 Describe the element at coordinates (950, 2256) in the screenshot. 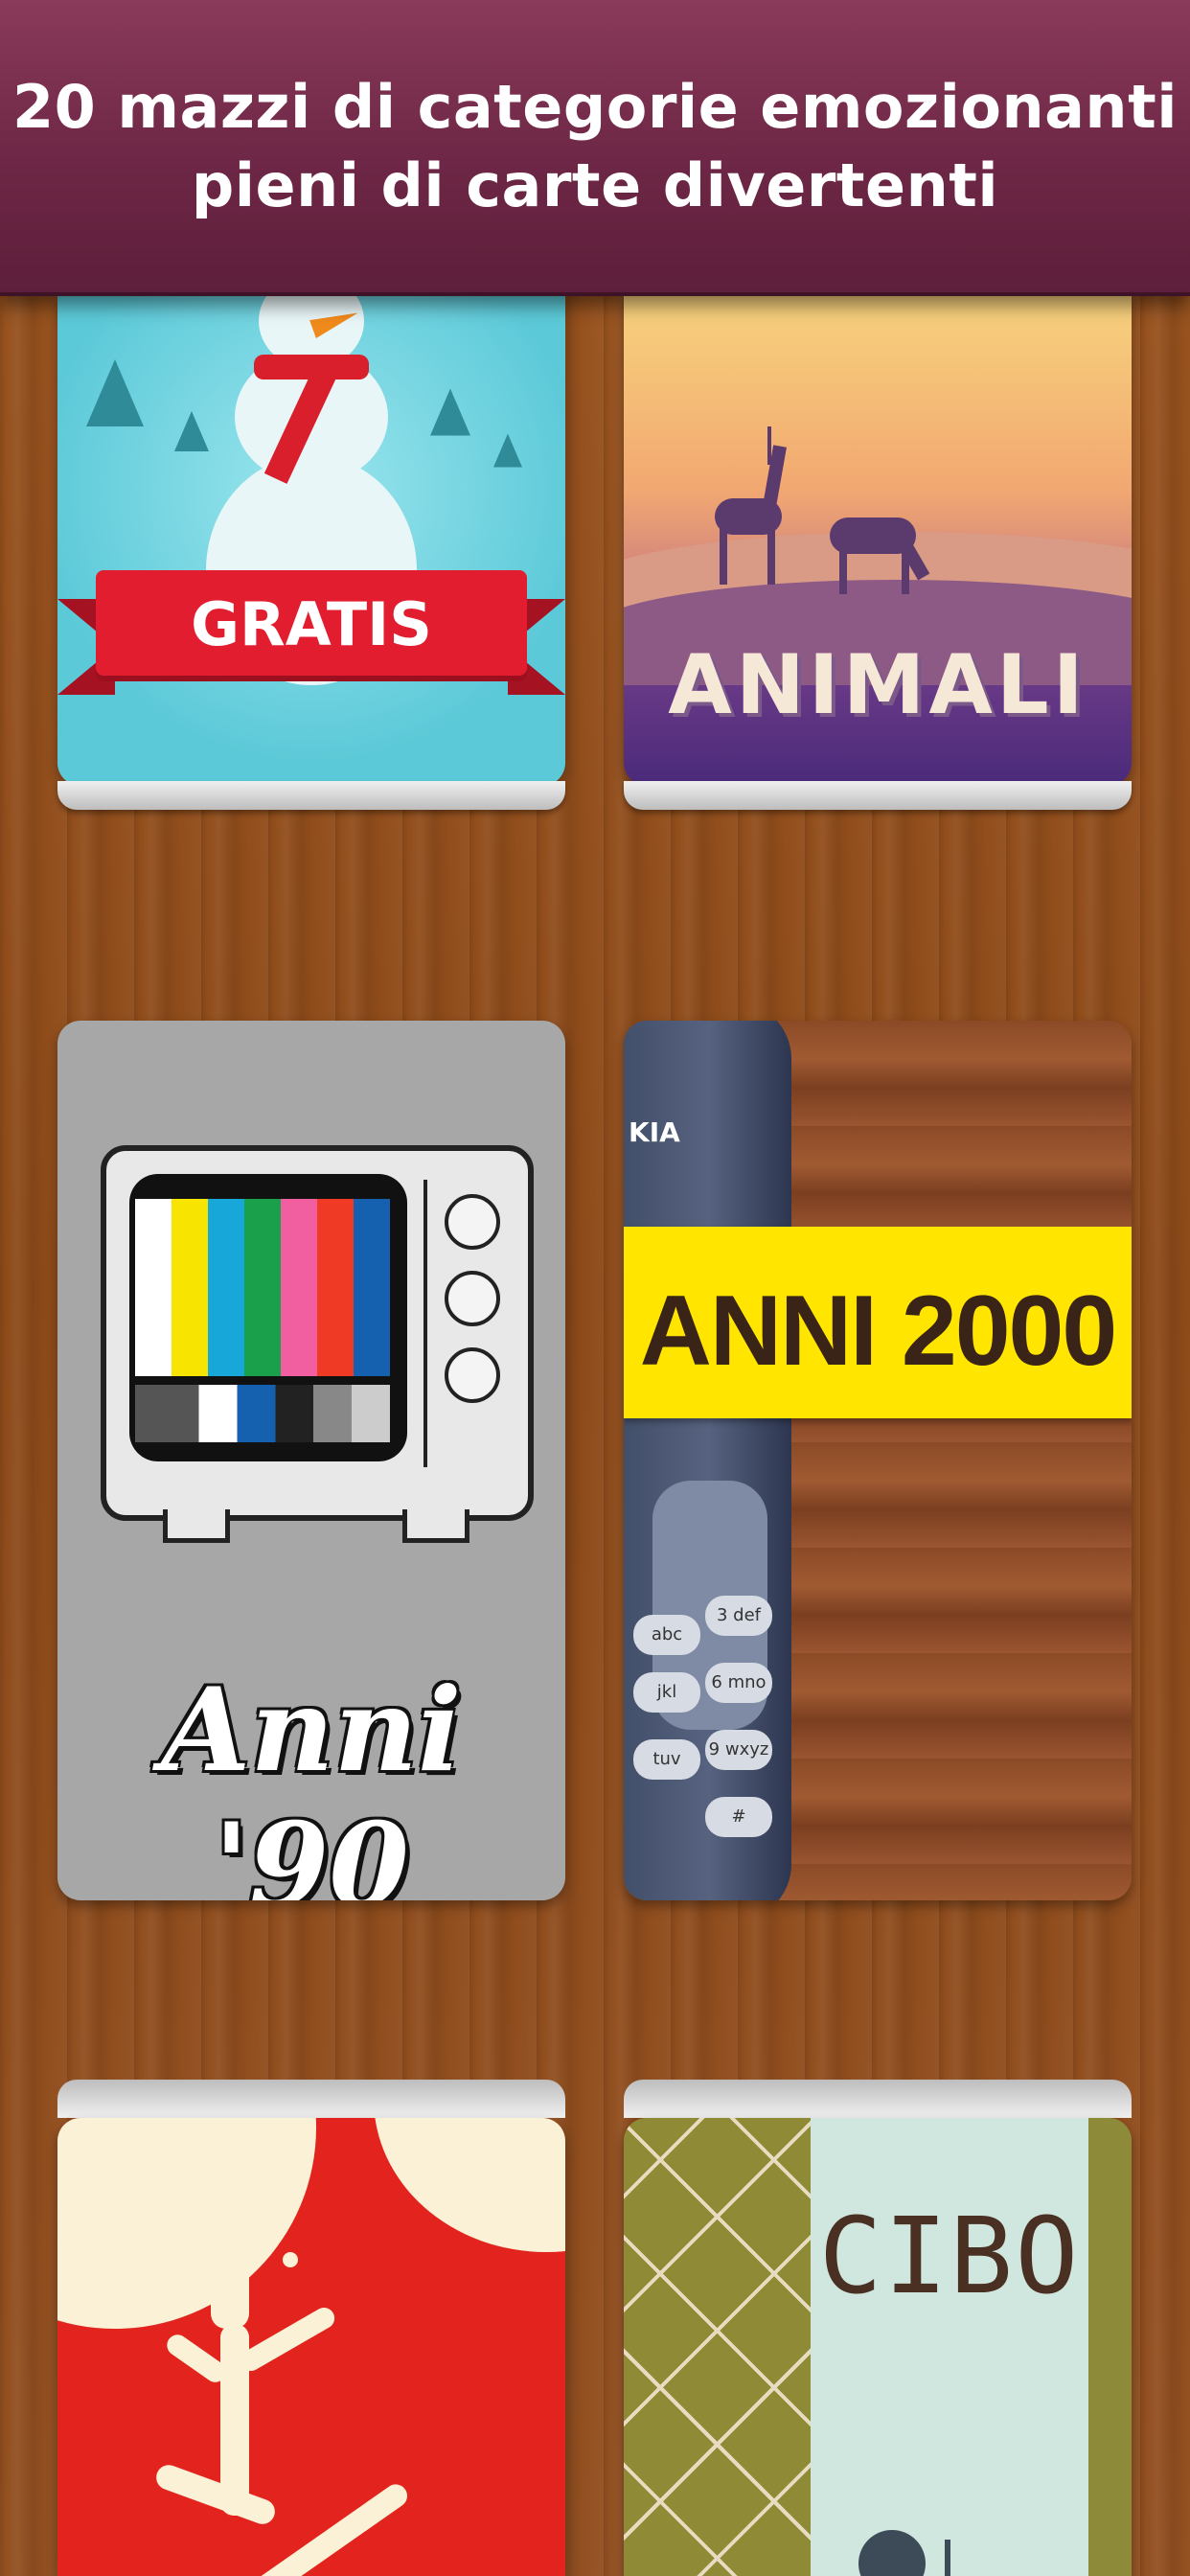

I see `deck-label-cibo: CIBO` at that location.